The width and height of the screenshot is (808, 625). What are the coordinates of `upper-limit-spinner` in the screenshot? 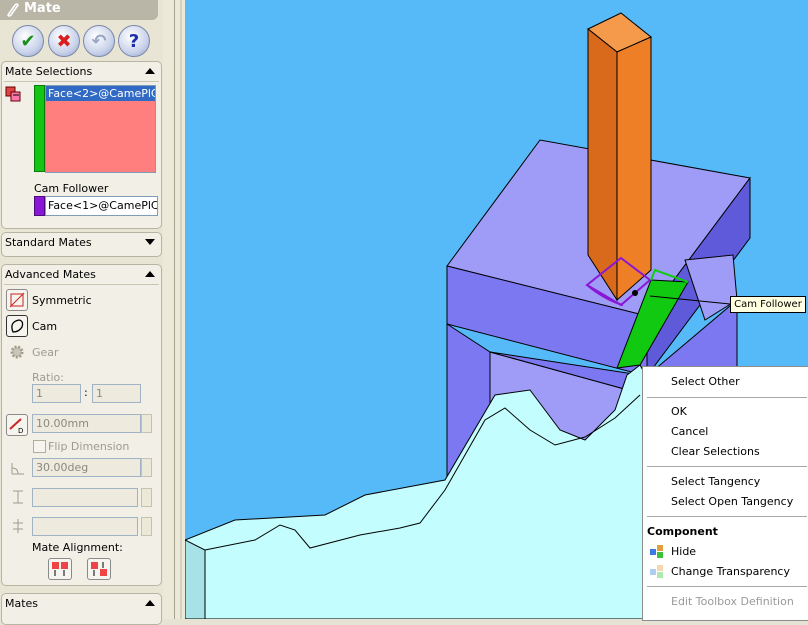 It's located at (146, 497).